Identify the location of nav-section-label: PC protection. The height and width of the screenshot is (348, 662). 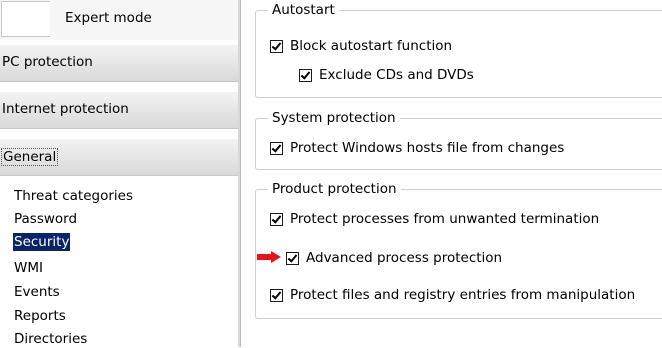
(47, 62).